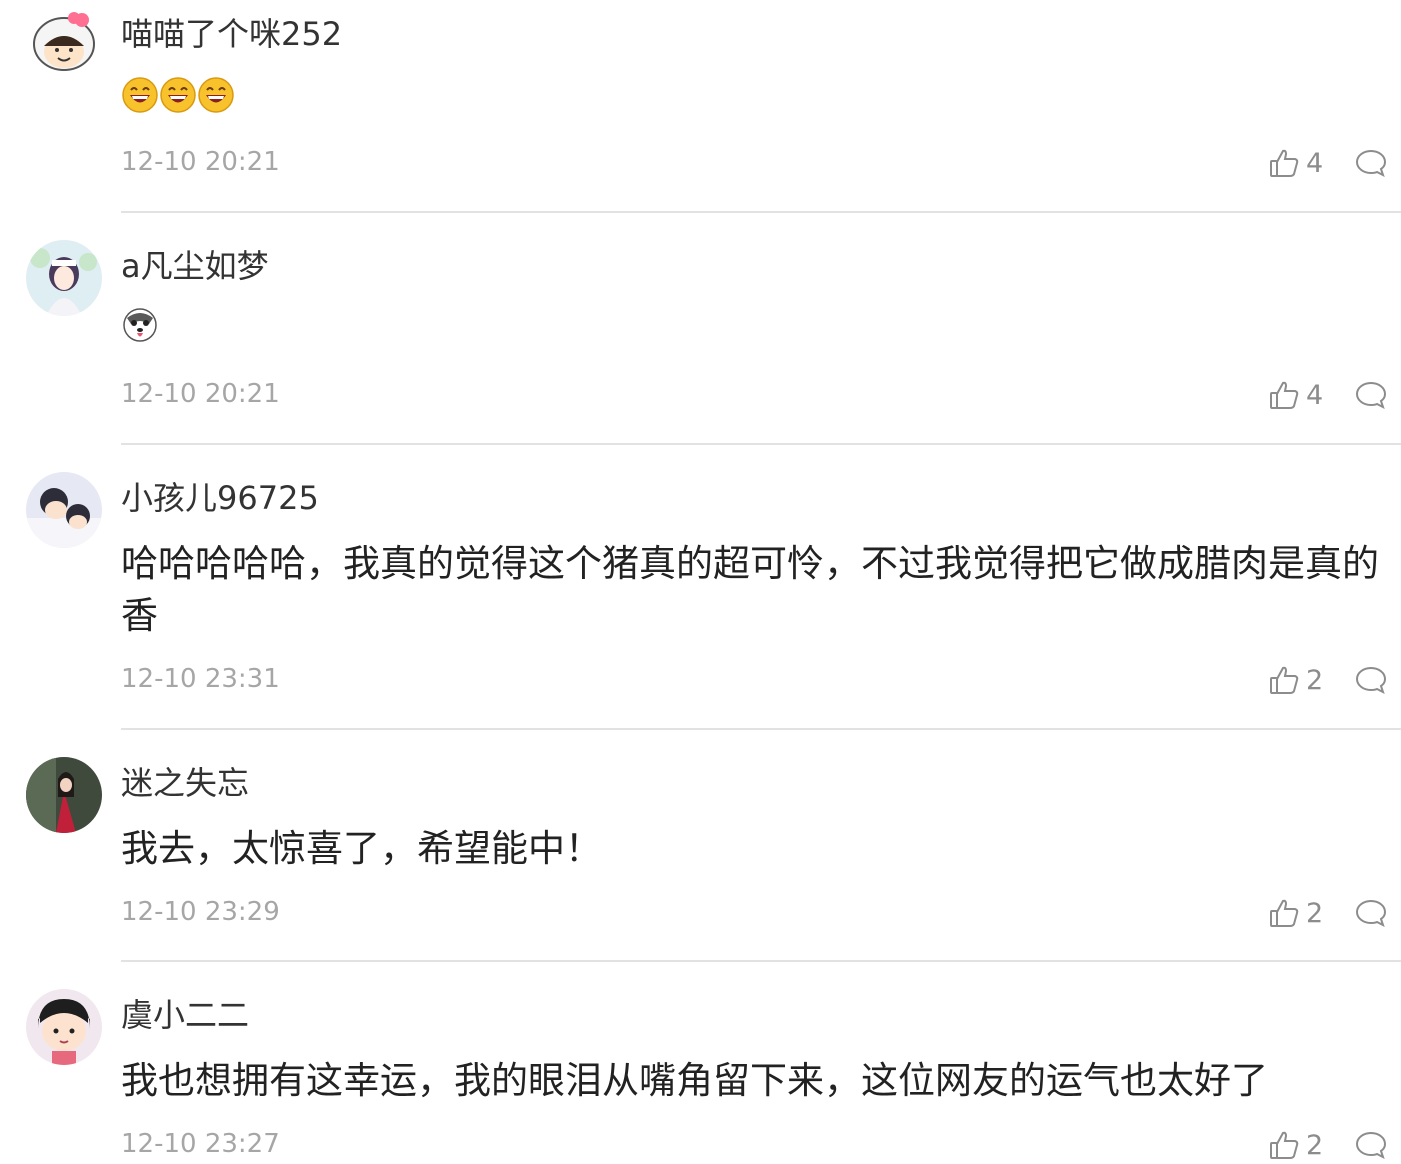 The image size is (1401, 1164). I want to click on comment-time: 12-10 23:27, so click(200, 1144).